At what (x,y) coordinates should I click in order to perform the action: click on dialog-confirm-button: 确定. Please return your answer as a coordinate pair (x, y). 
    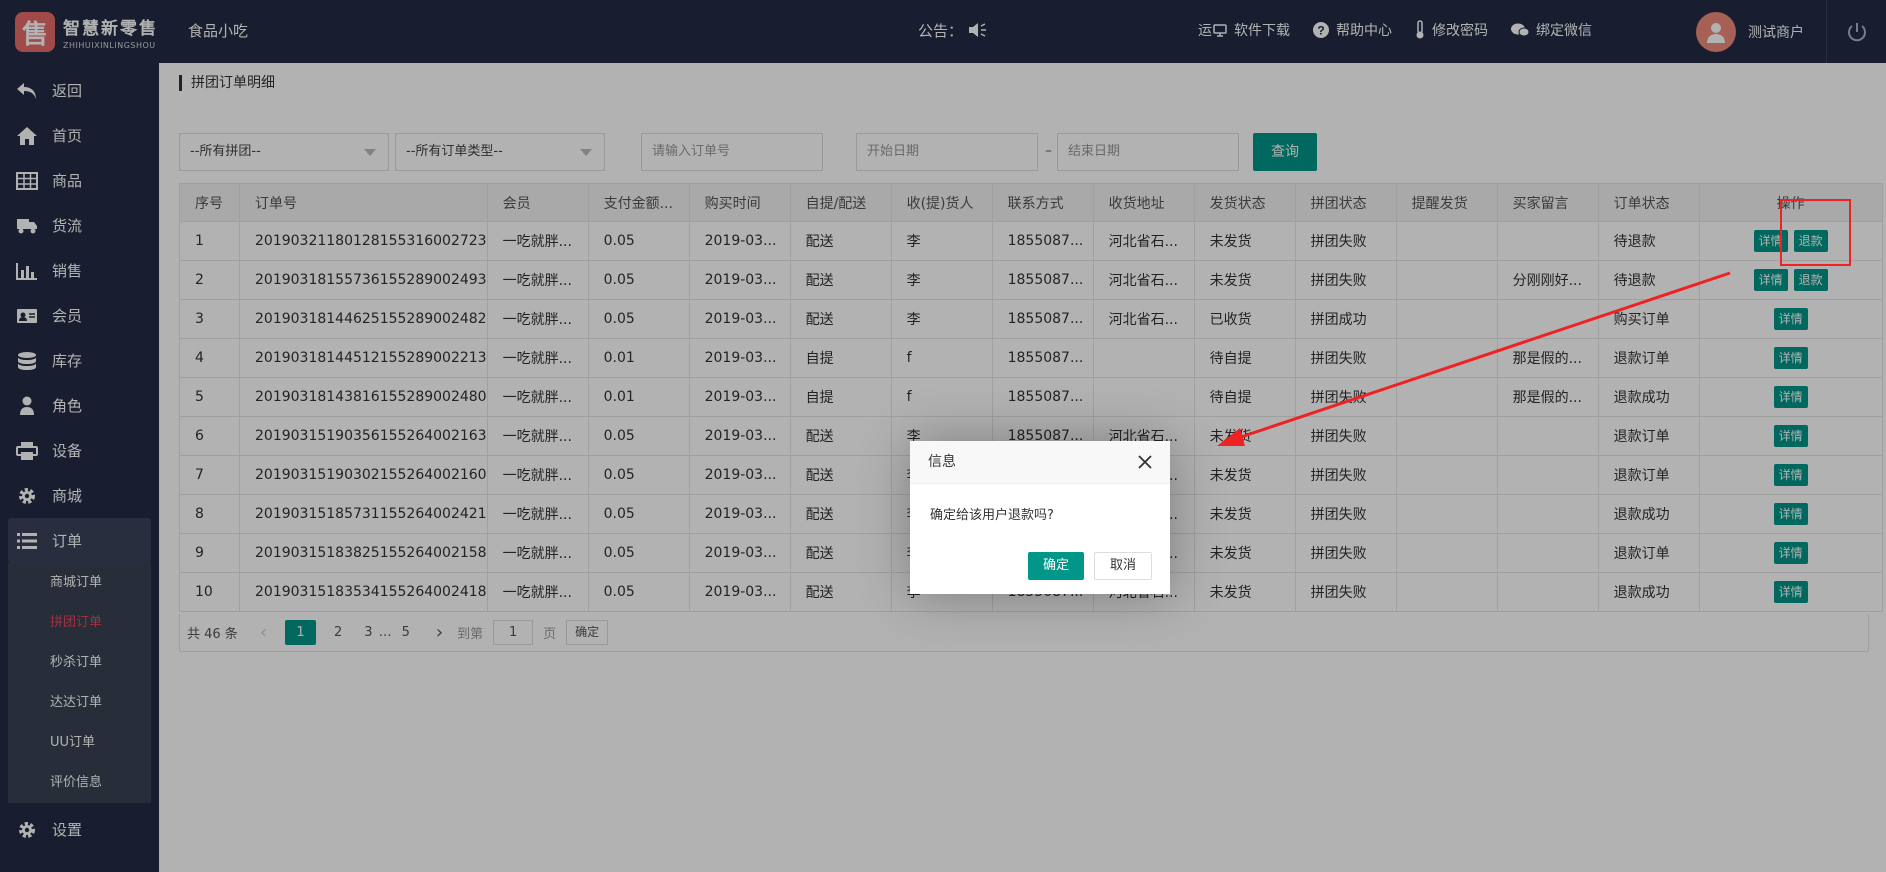
    Looking at the image, I should click on (1055, 566).